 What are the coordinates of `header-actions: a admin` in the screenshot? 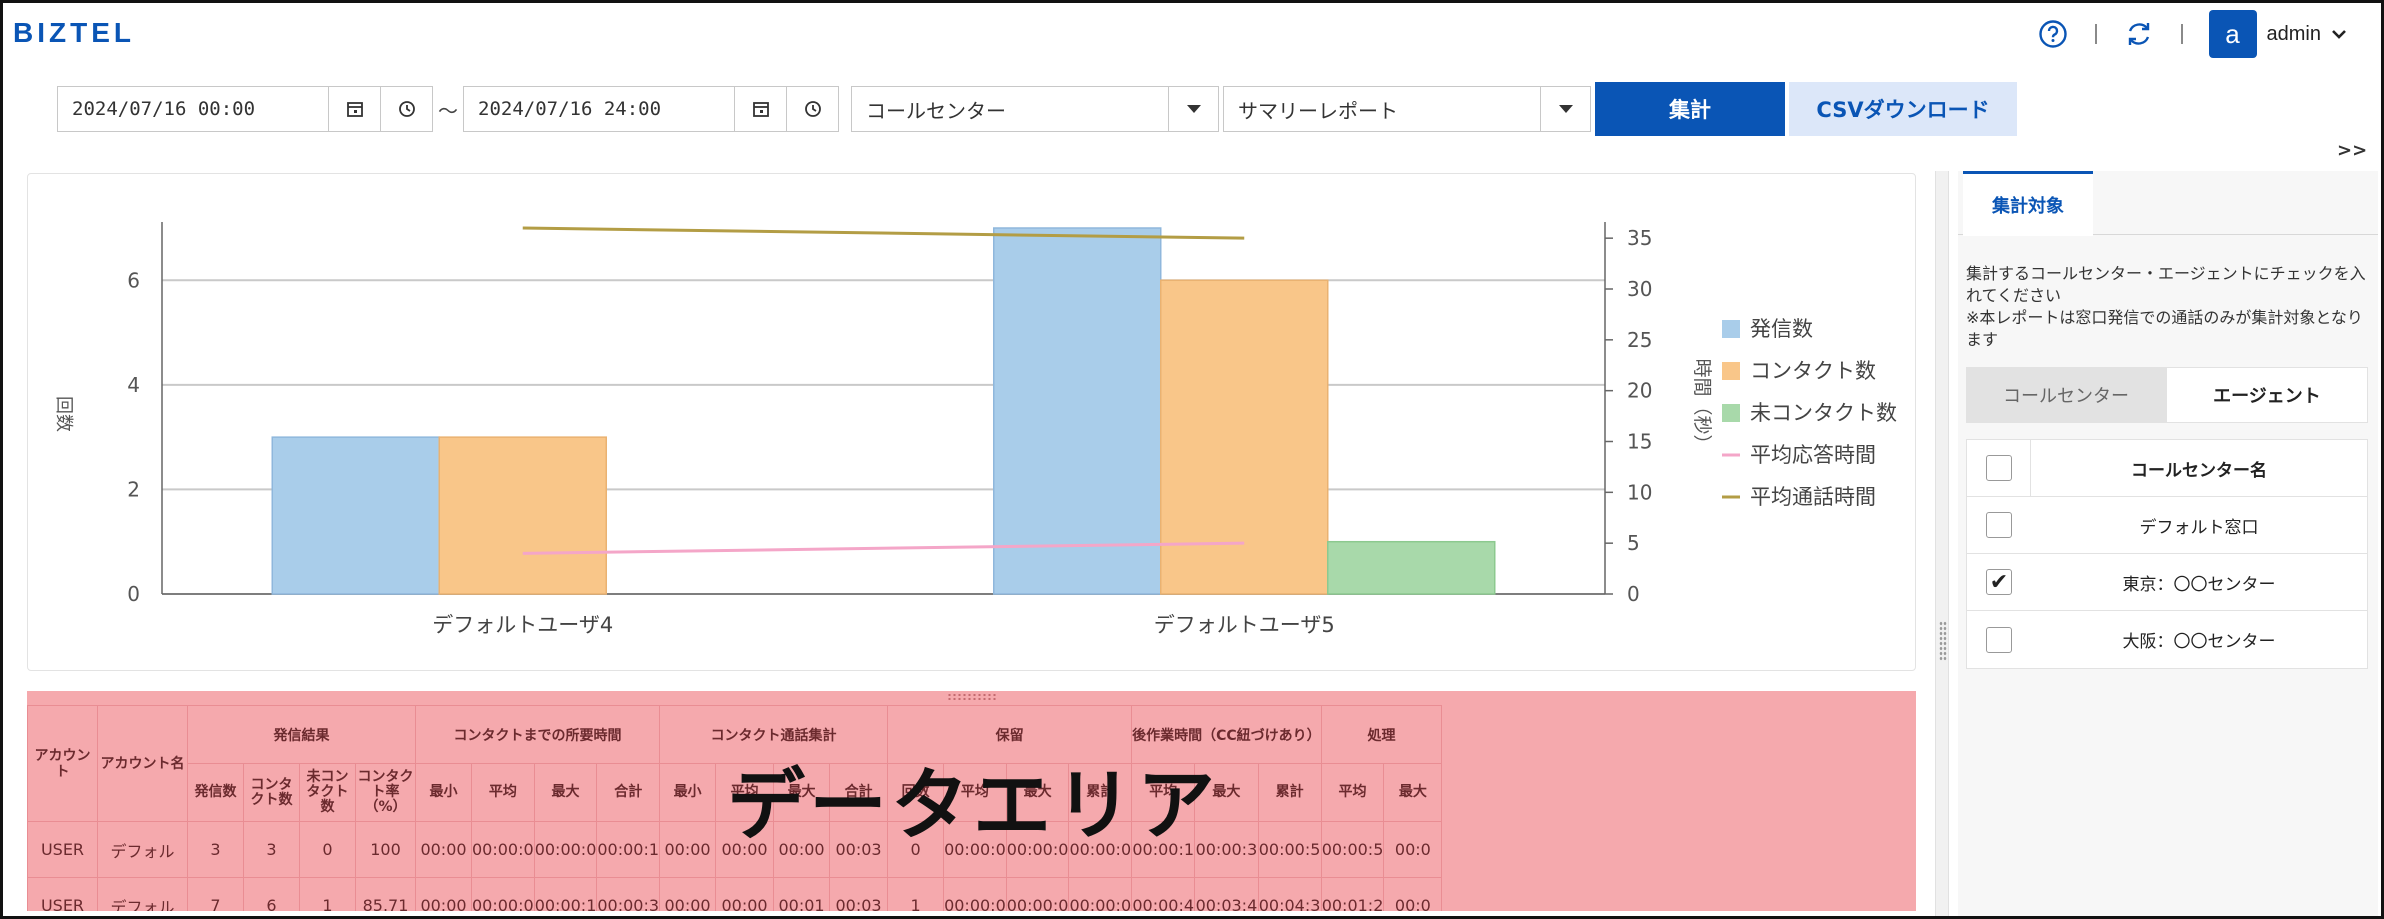 It's located at (2192, 34).